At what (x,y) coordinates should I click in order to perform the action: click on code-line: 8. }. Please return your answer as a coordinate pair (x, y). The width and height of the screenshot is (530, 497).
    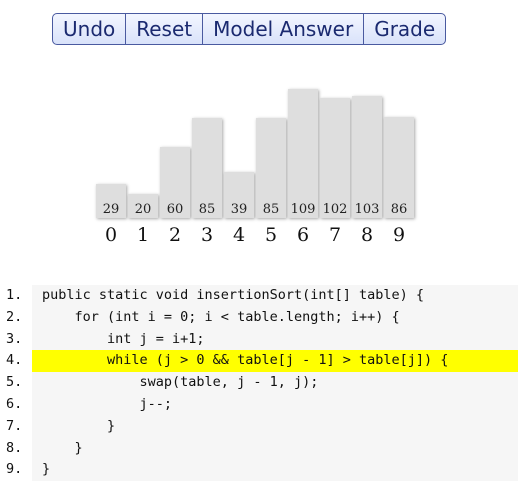
    Looking at the image, I should click on (265, 448).